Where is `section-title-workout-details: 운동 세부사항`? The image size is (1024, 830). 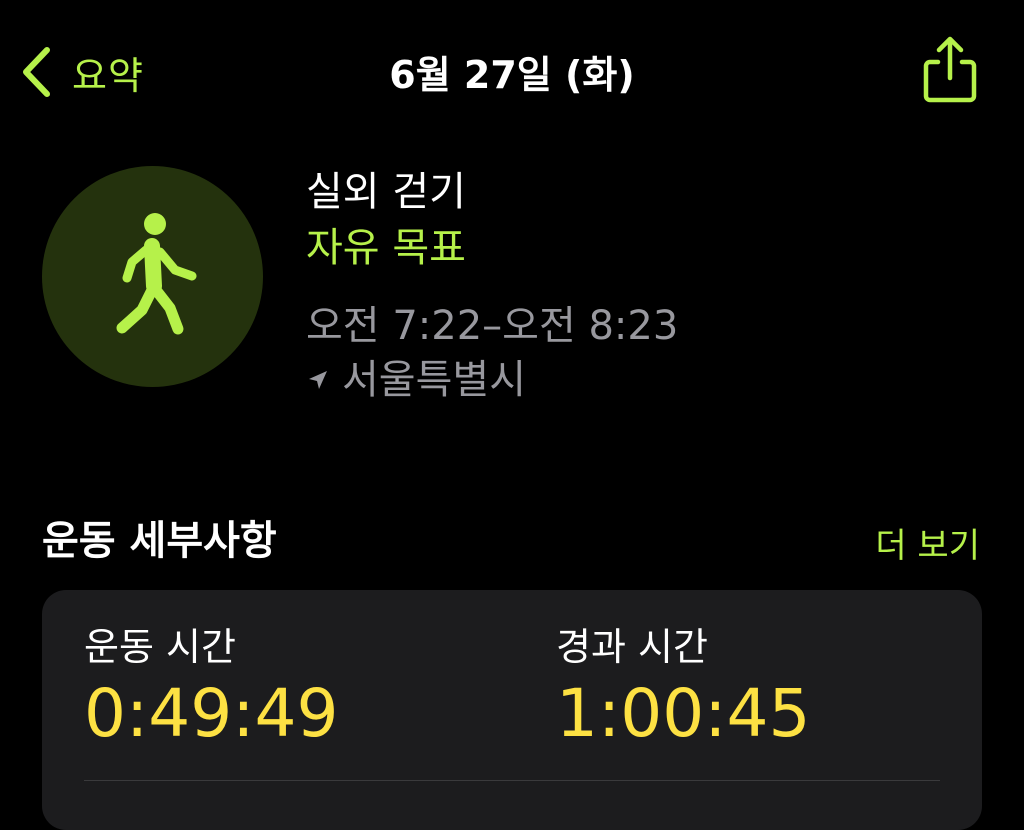
section-title-workout-details: 운동 세부사항 is located at coordinates (159, 541).